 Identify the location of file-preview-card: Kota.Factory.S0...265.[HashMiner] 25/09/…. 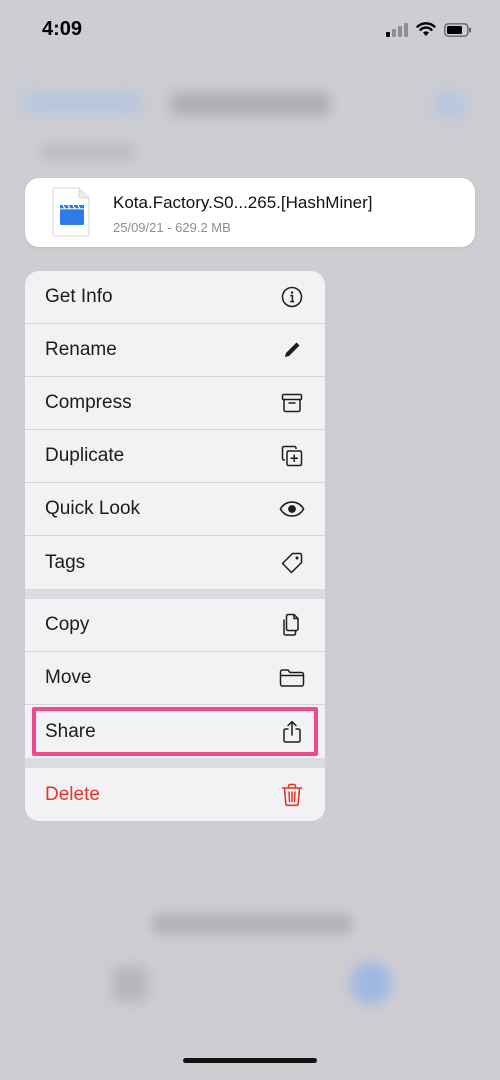
(250, 212).